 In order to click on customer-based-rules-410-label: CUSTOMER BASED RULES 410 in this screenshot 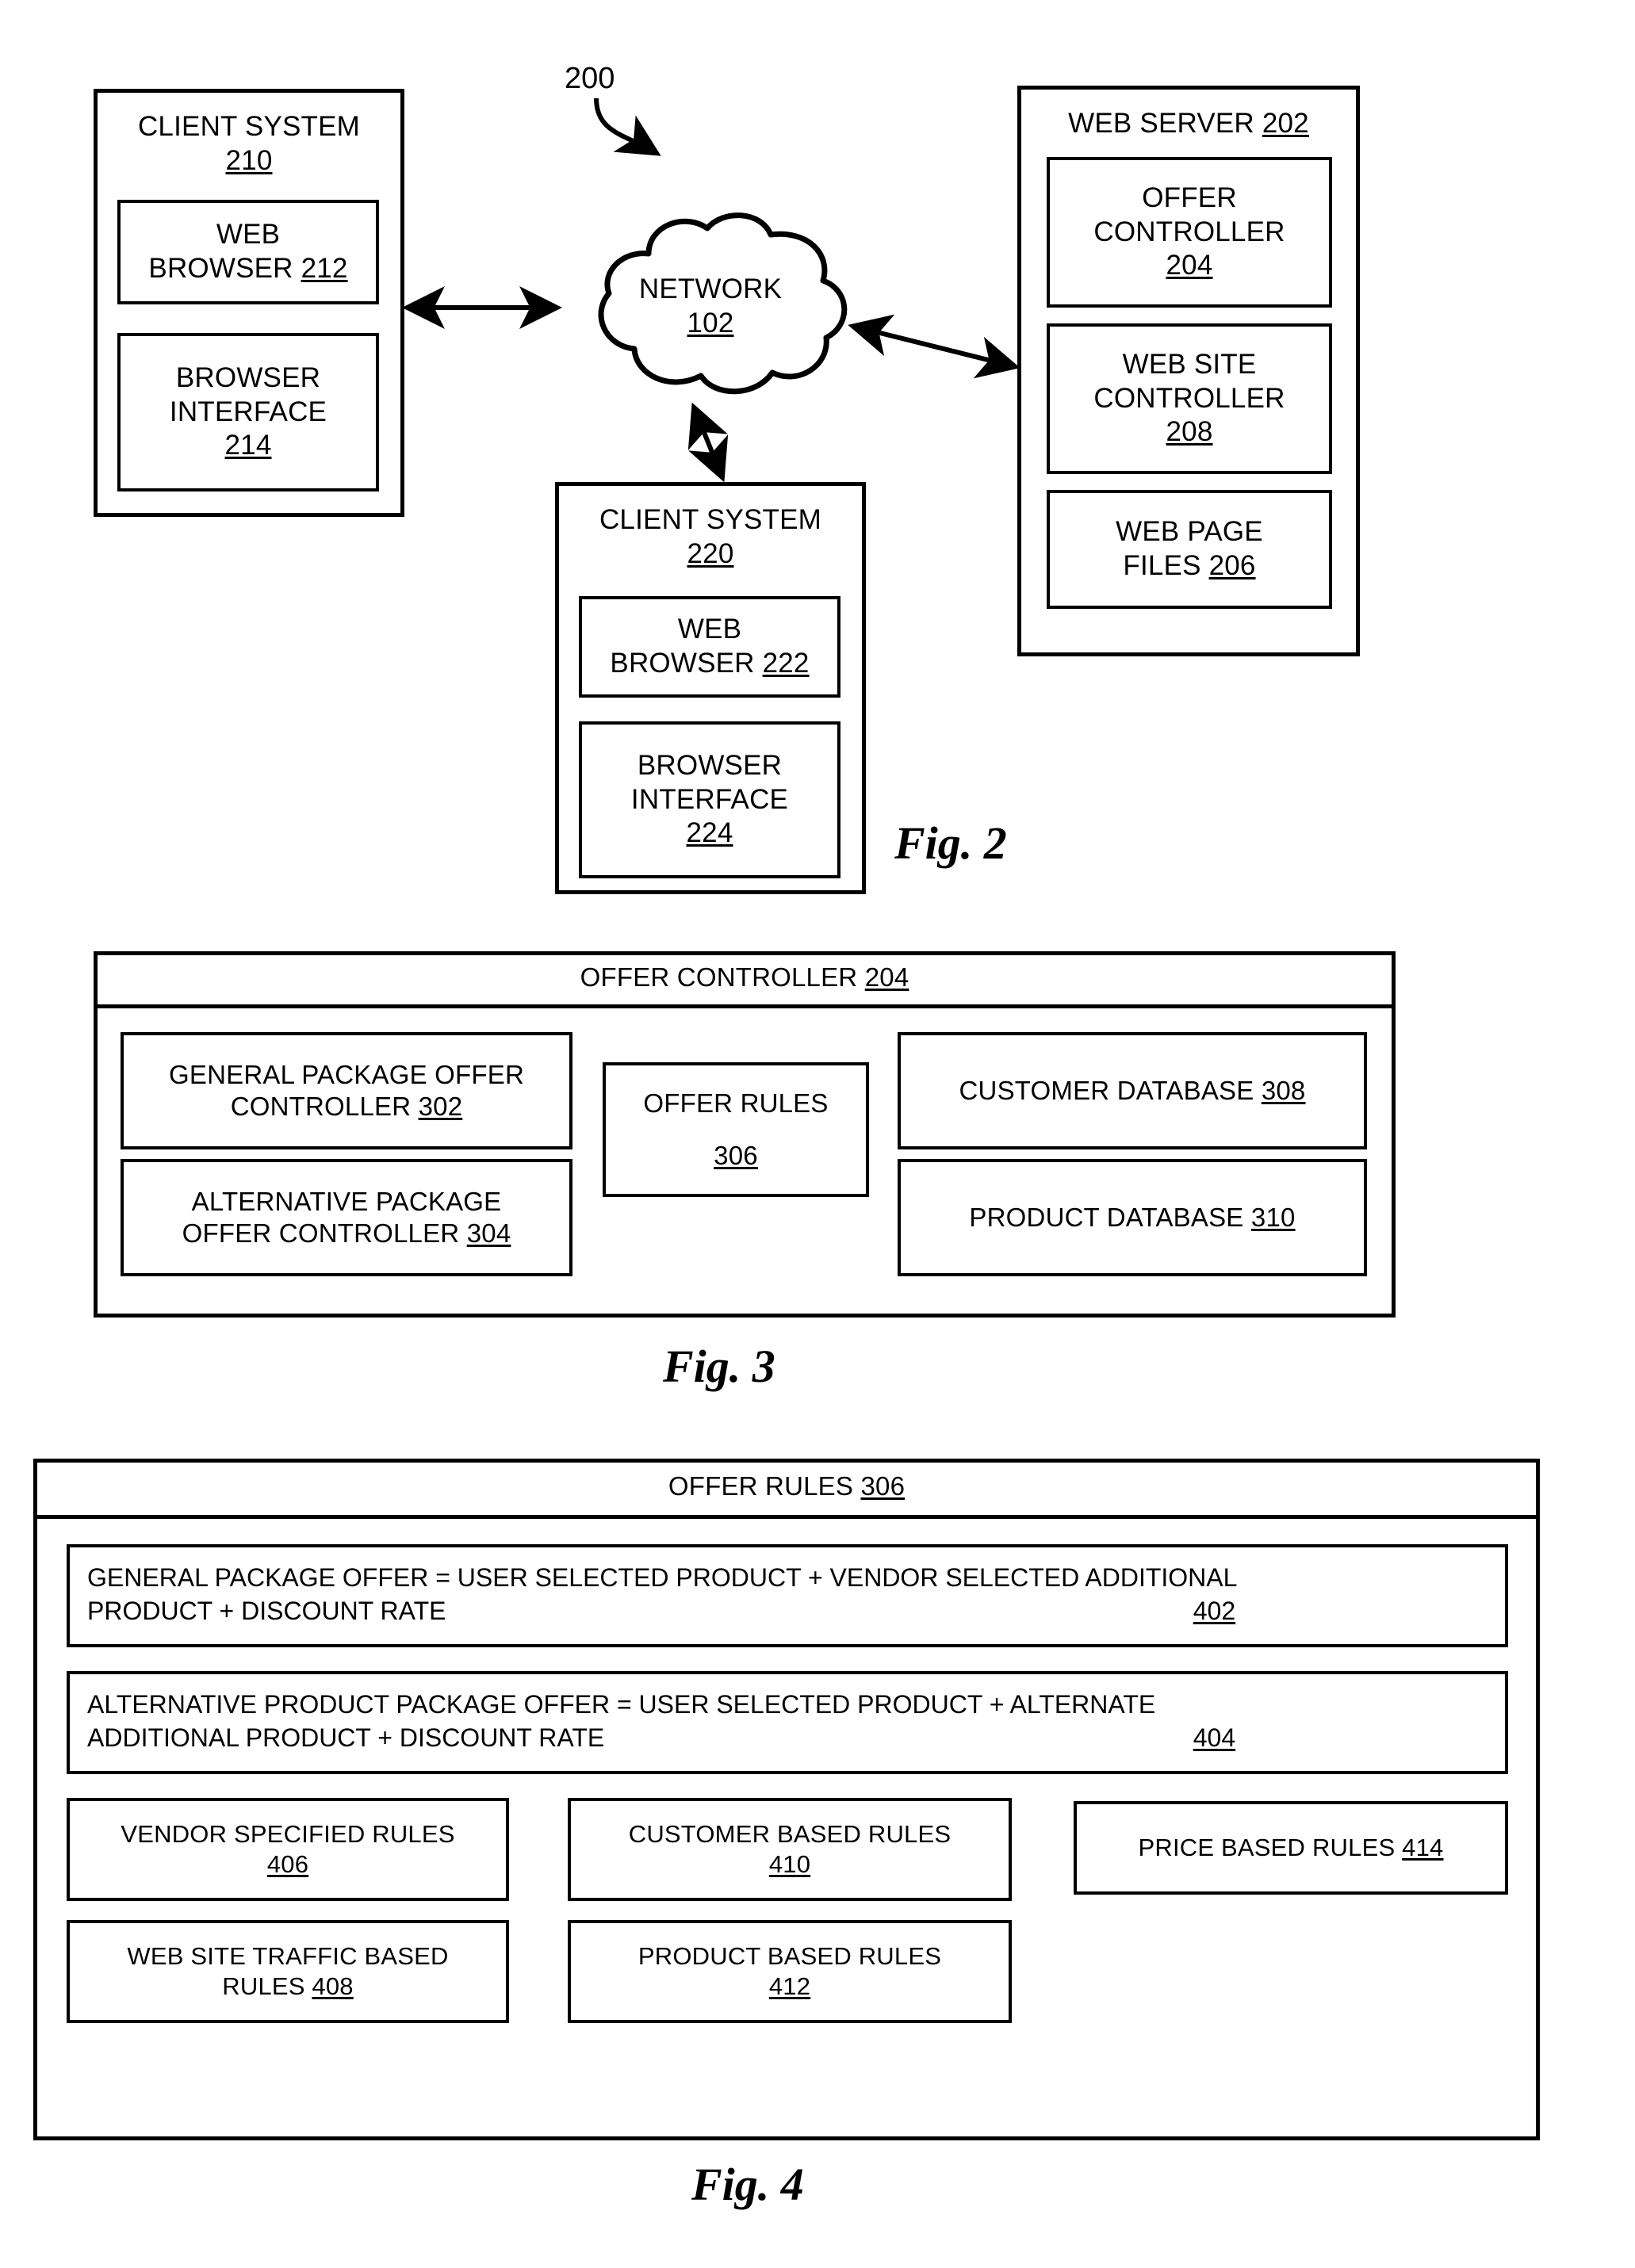, I will do `click(790, 1849)`.